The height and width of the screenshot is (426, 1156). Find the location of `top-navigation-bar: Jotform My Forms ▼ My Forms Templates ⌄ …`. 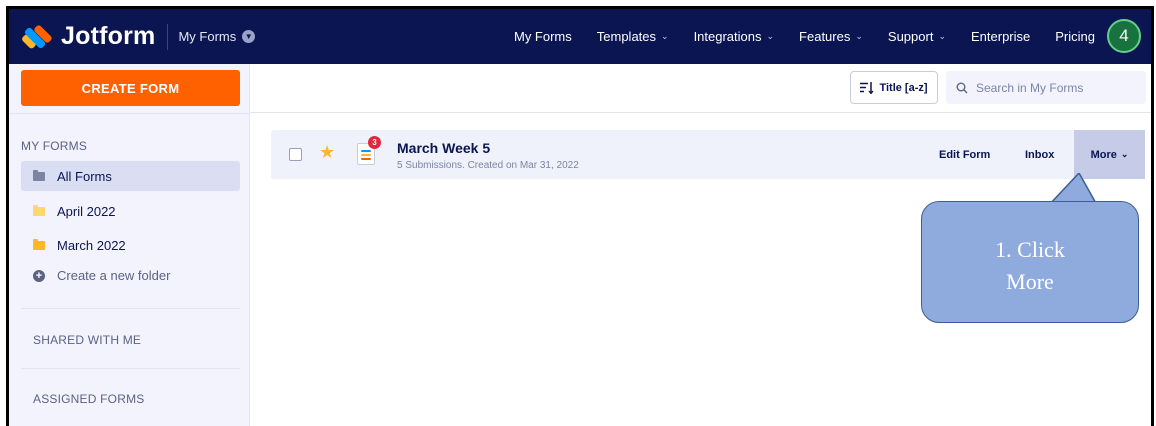

top-navigation-bar: Jotform My Forms ▼ My Forms Templates ⌄ … is located at coordinates (580, 36).